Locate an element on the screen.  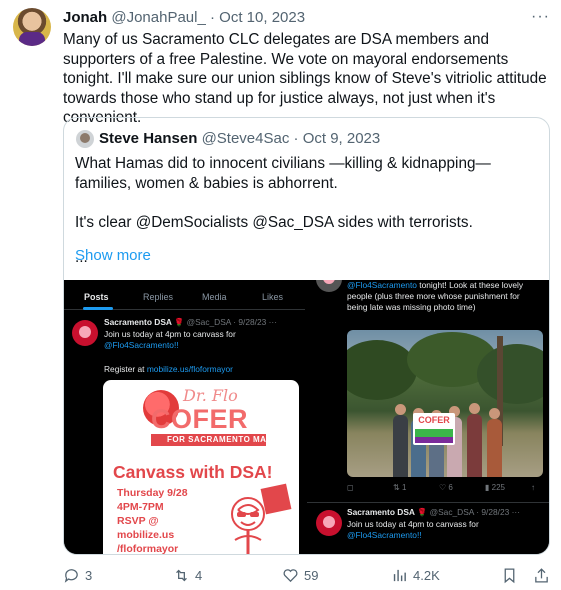
top-post-link: @Flo4Sacramento is located at coordinates (382, 285).